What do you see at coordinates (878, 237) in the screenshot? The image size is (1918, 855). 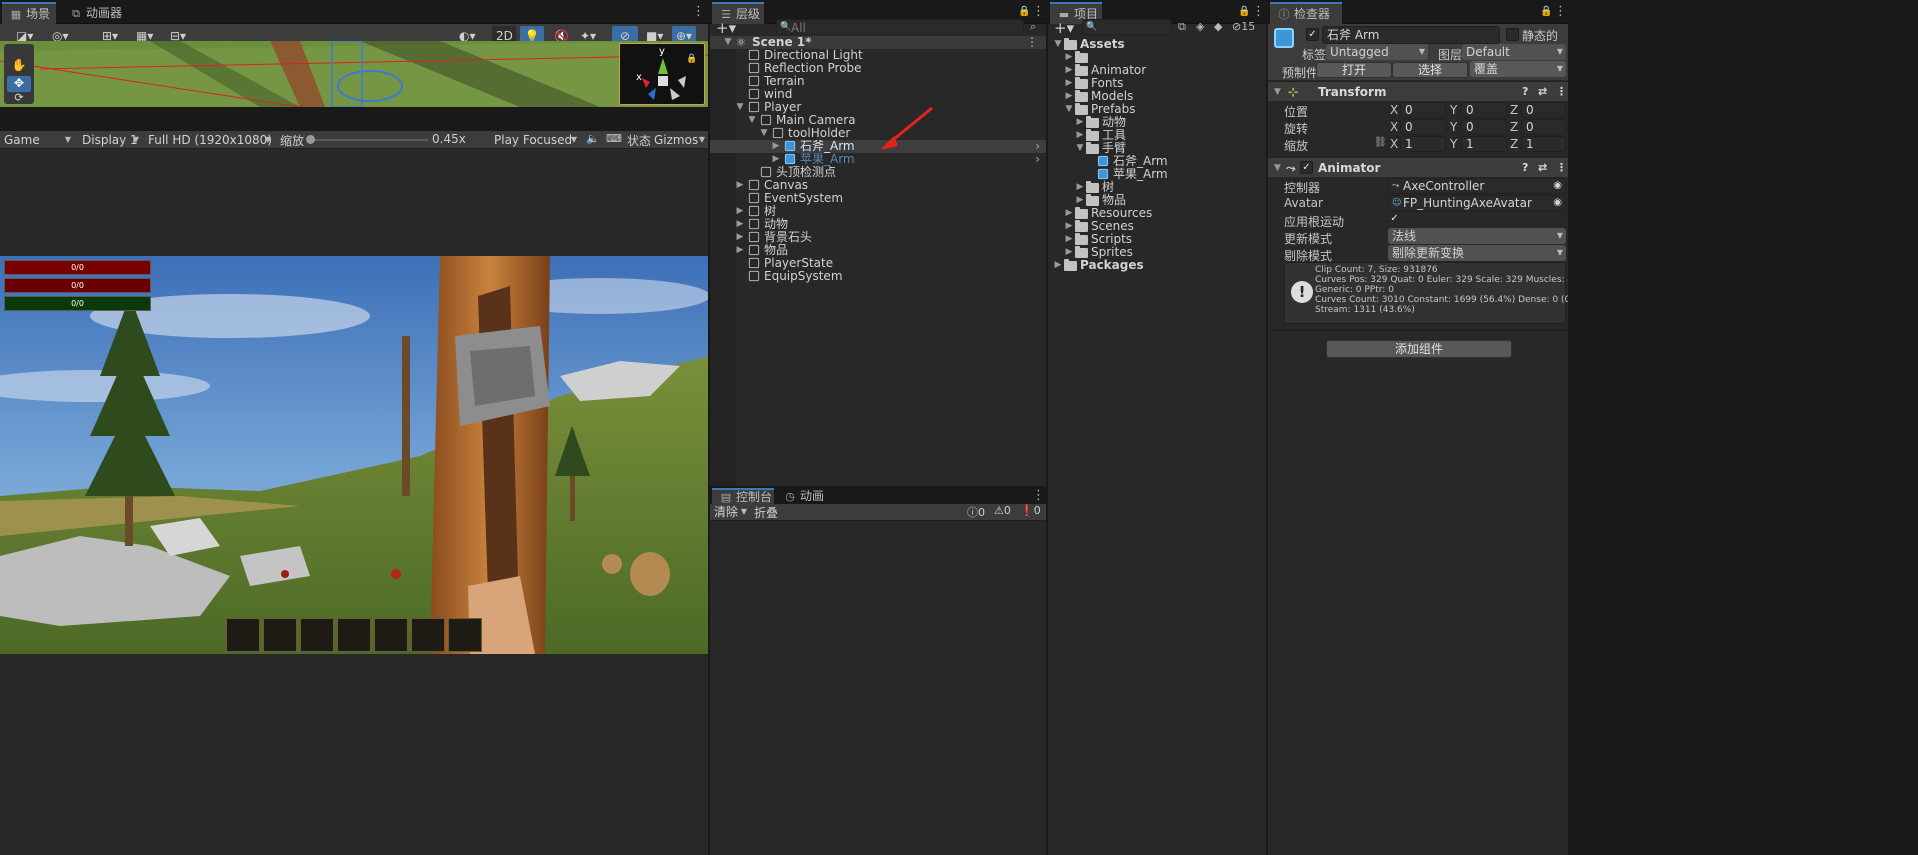 I see `hierarchy-item: ▶ 背景石头` at bounding box center [878, 237].